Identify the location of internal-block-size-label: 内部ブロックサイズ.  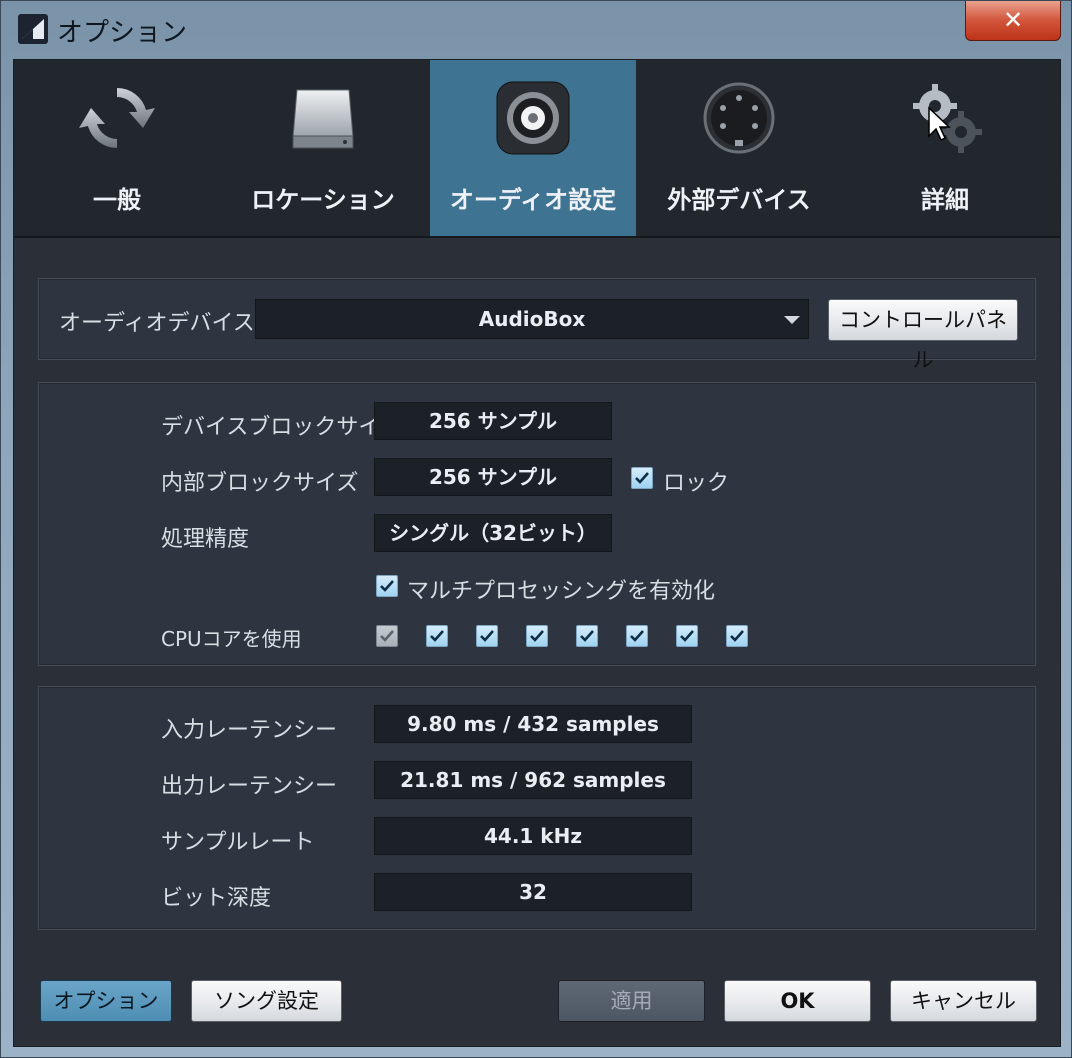
(260, 483).